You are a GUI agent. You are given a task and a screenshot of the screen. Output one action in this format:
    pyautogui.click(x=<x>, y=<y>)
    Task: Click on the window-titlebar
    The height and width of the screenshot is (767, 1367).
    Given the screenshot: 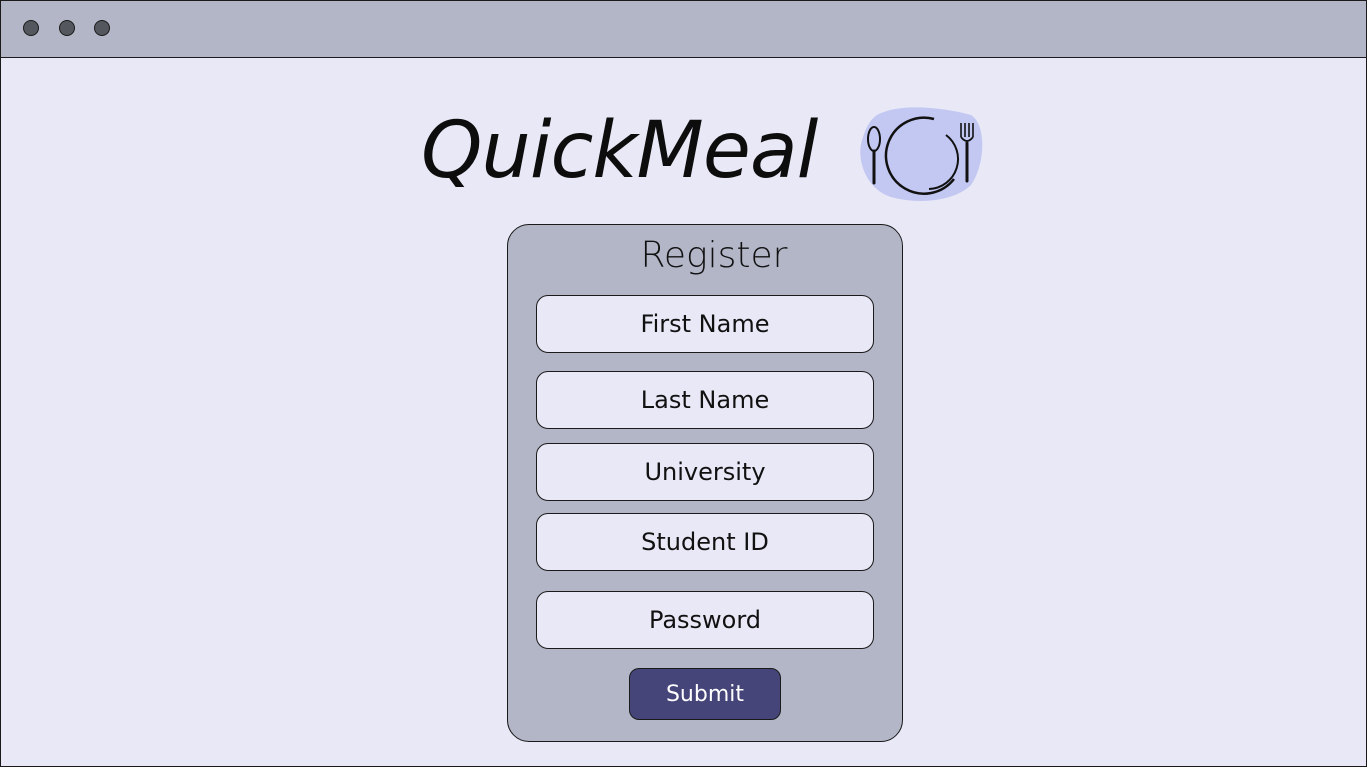 What is the action you would take?
    pyautogui.click(x=683, y=29)
    